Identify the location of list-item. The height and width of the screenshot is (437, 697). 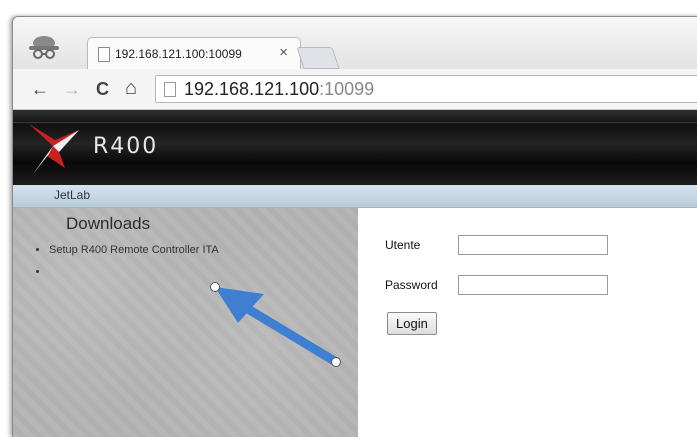
(134, 277).